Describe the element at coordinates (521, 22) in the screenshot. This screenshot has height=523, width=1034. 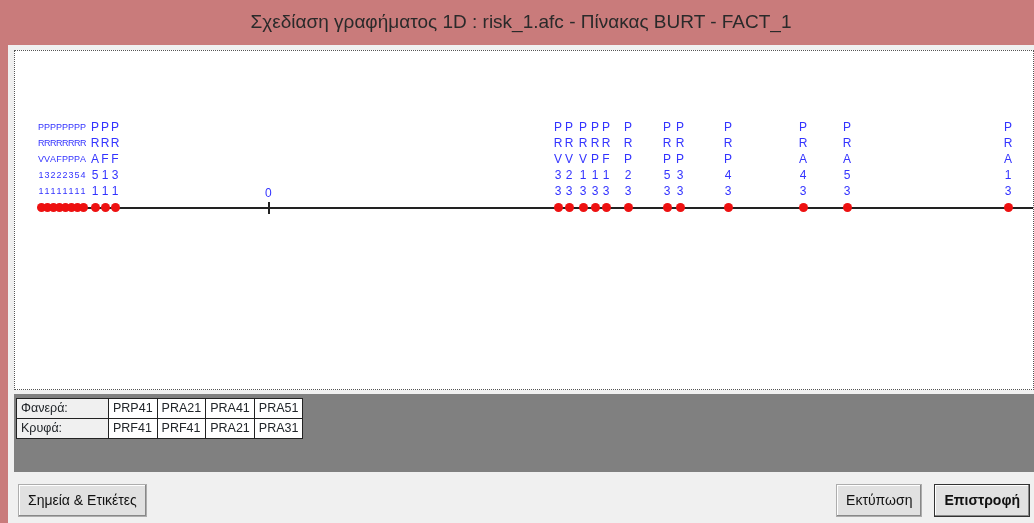
I see `window-title: Σχεδίαση γραφήματος 1D : risk_1.afc - Πίνακας BURT - FACT_1` at that location.